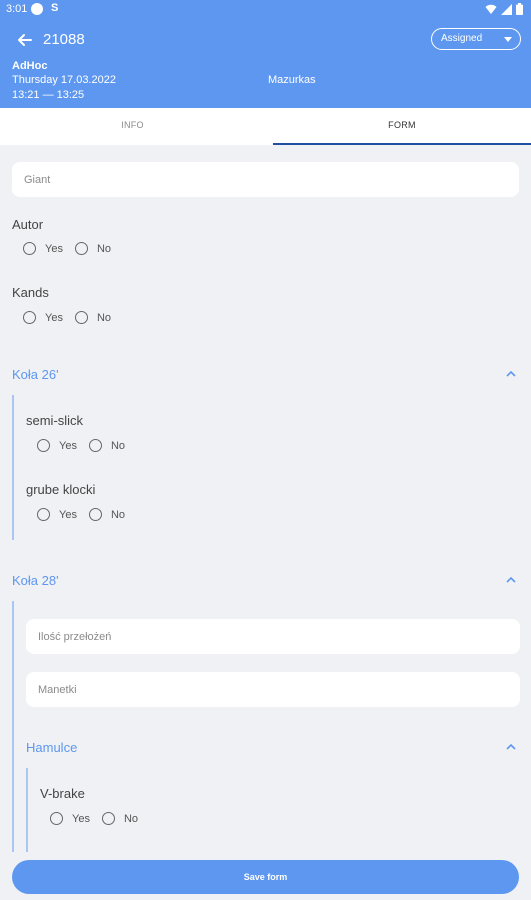 The image size is (531, 900). What do you see at coordinates (95, 514) in the screenshot?
I see `grube-klocki-no-radio` at bounding box center [95, 514].